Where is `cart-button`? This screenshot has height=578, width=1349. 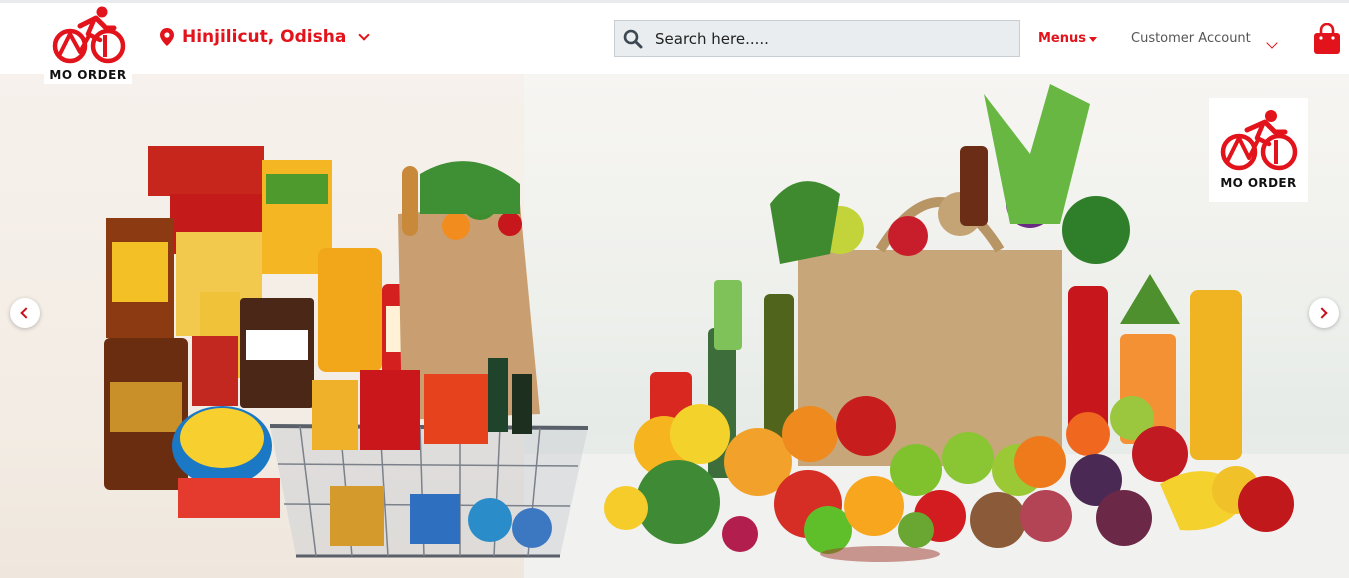
cart-button is located at coordinates (1327, 41).